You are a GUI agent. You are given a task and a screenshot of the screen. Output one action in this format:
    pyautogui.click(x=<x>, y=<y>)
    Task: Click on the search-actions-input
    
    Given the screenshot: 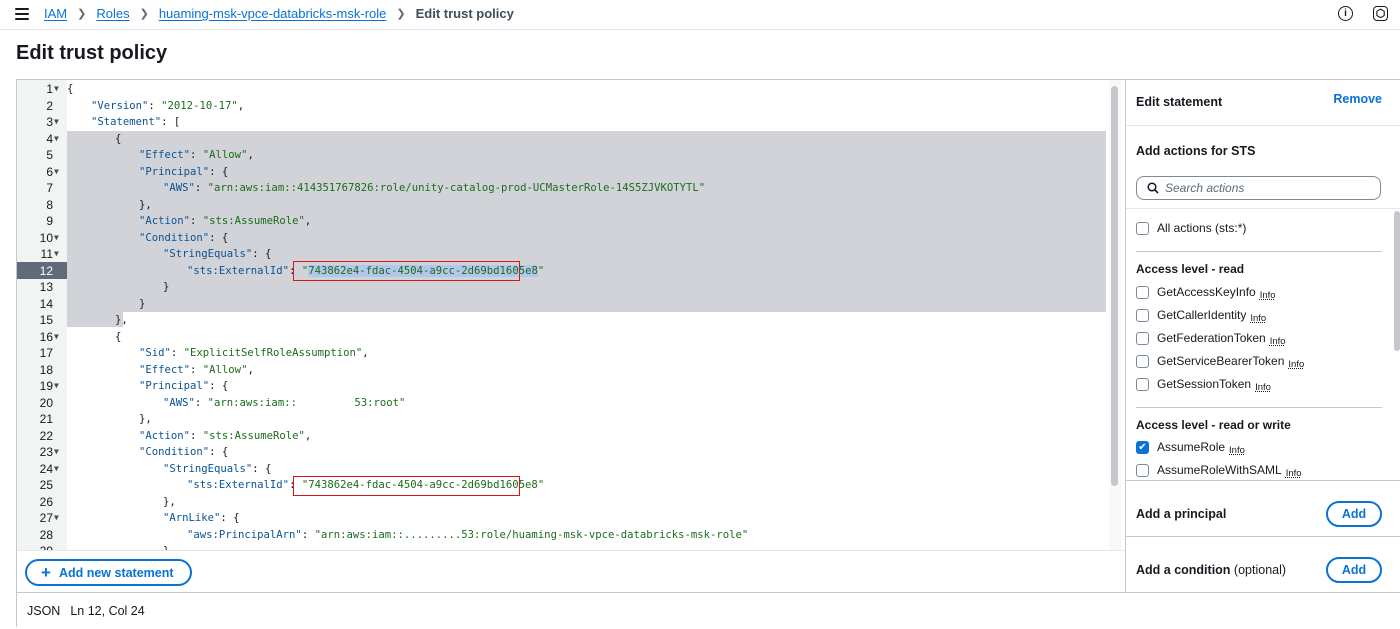 What is the action you would take?
    pyautogui.click(x=1265, y=188)
    